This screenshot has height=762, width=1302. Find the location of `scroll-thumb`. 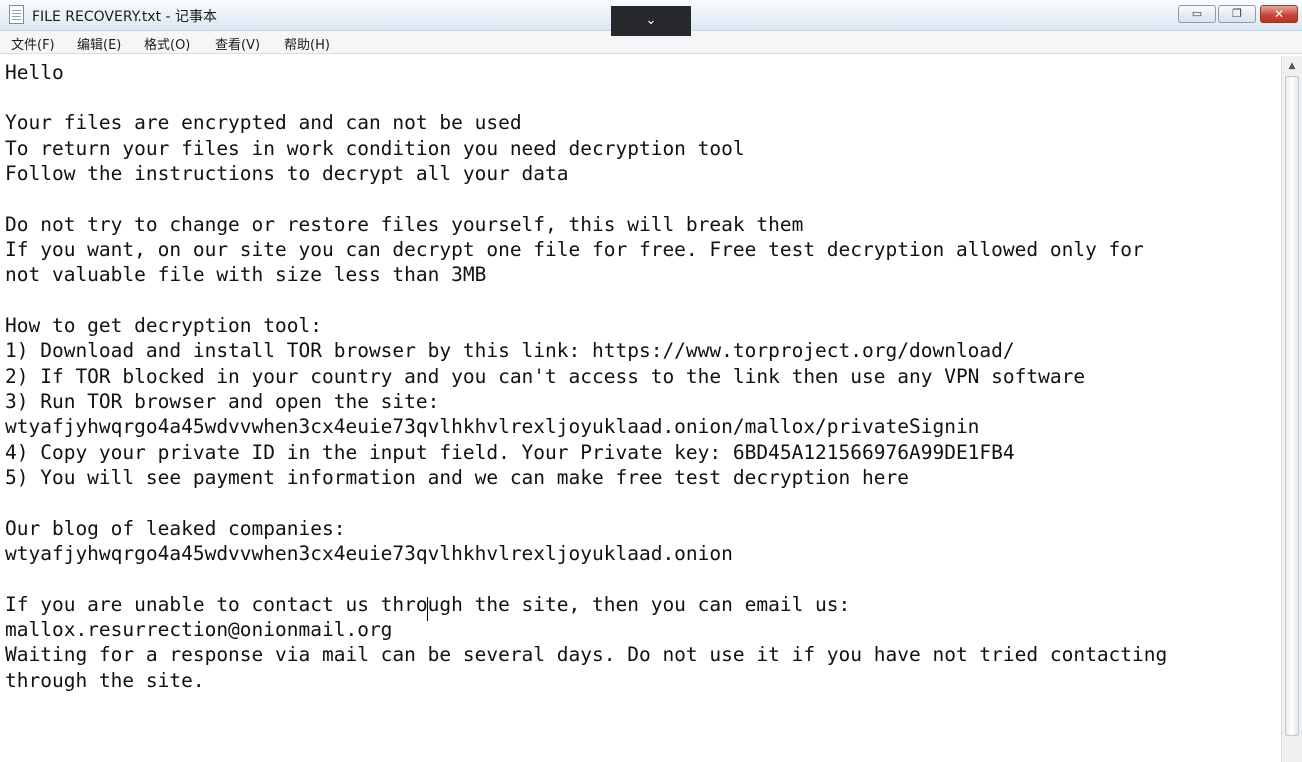

scroll-thumb is located at coordinates (1292, 406).